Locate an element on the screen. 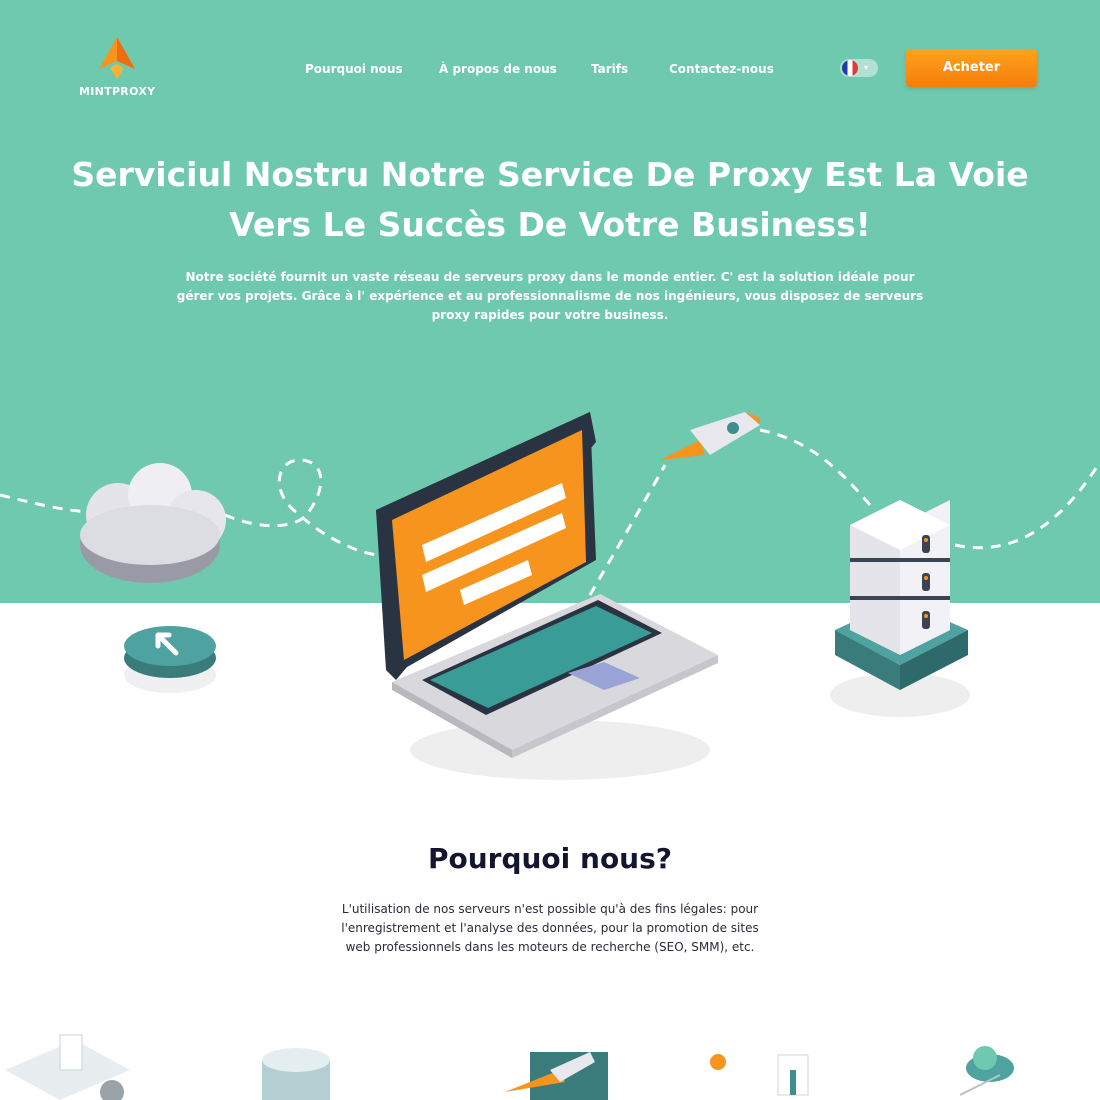 The width and height of the screenshot is (1100, 1100). cloud-network-icon is located at coordinates (986, 1071).